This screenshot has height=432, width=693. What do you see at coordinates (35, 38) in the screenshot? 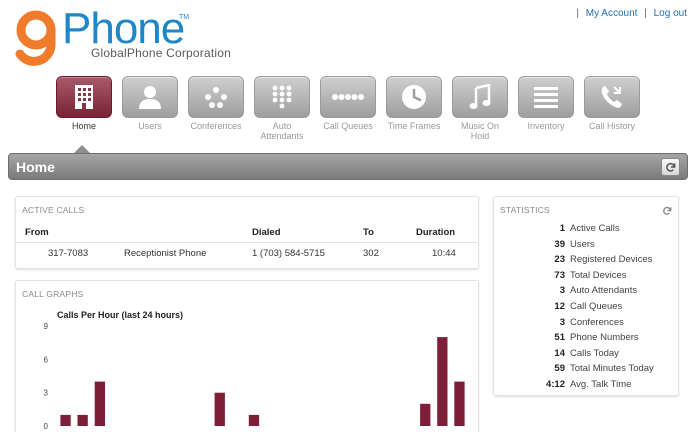
I see `logo-g-icon` at bounding box center [35, 38].